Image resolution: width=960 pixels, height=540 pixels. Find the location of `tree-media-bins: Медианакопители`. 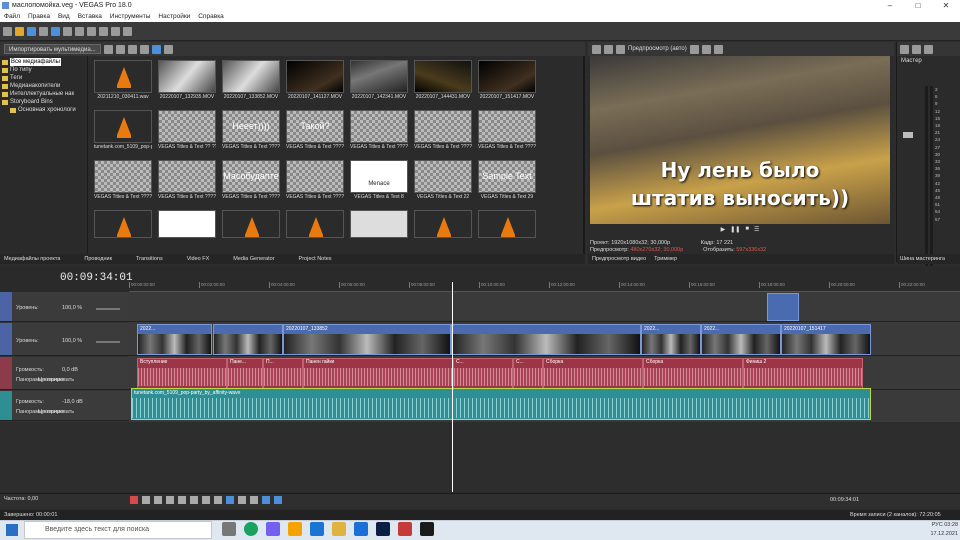

tree-media-bins: Медианакопители is located at coordinates (43, 86).